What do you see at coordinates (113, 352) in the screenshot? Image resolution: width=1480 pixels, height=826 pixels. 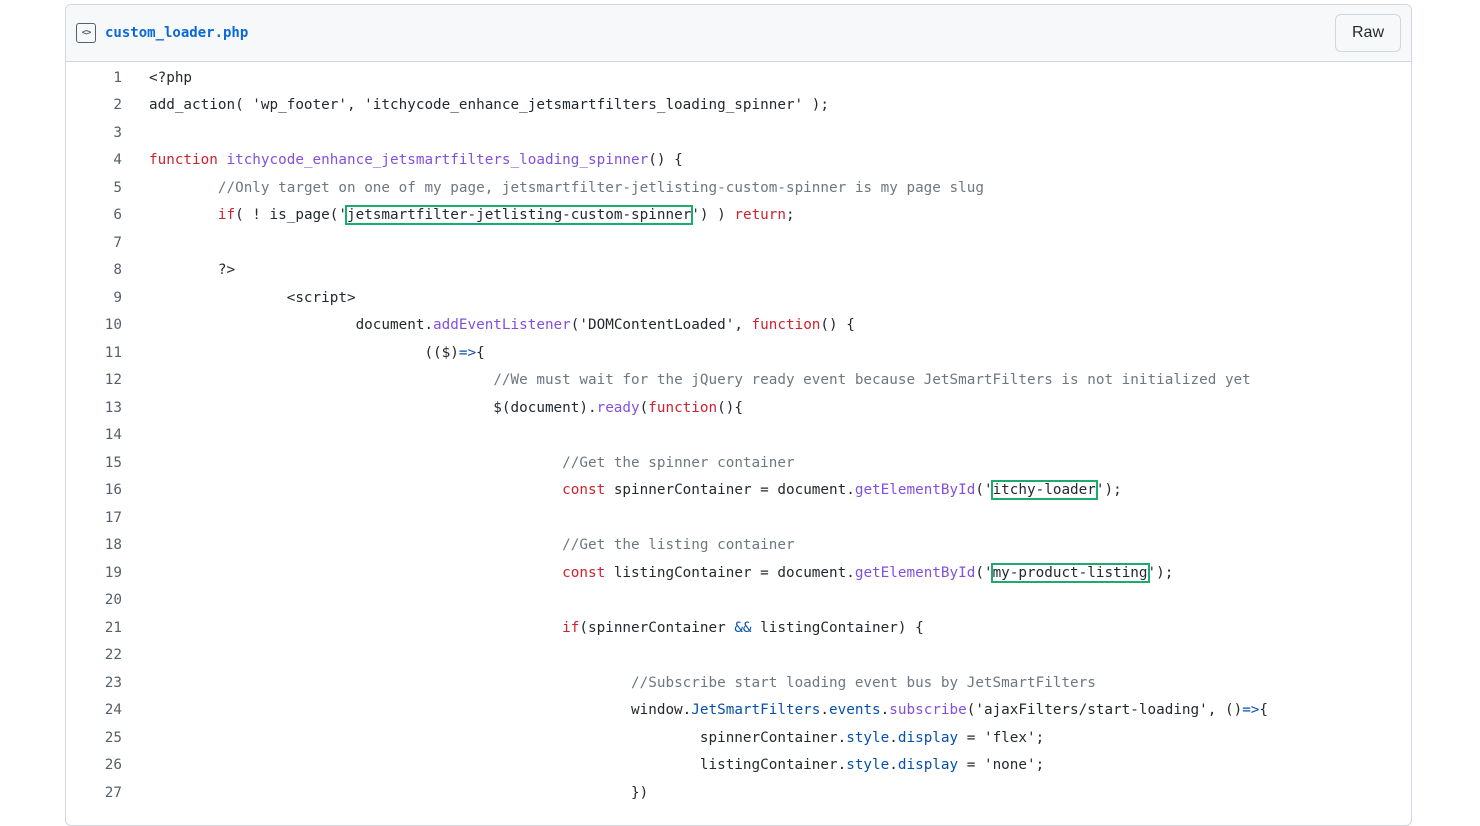 I see `line-number: 11` at bounding box center [113, 352].